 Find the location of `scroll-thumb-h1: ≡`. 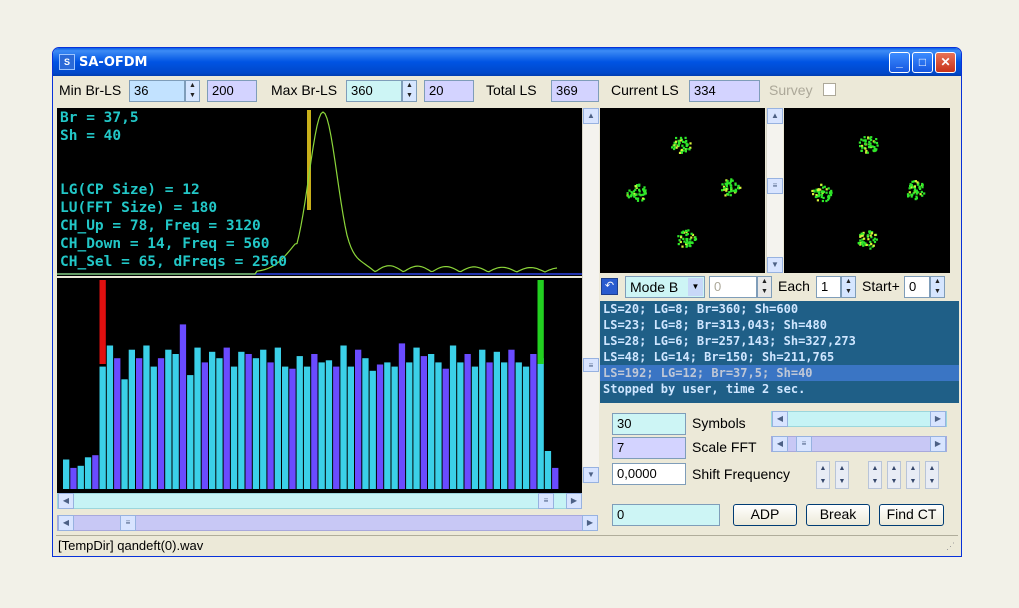

scroll-thumb-h1: ≡ is located at coordinates (546, 501).